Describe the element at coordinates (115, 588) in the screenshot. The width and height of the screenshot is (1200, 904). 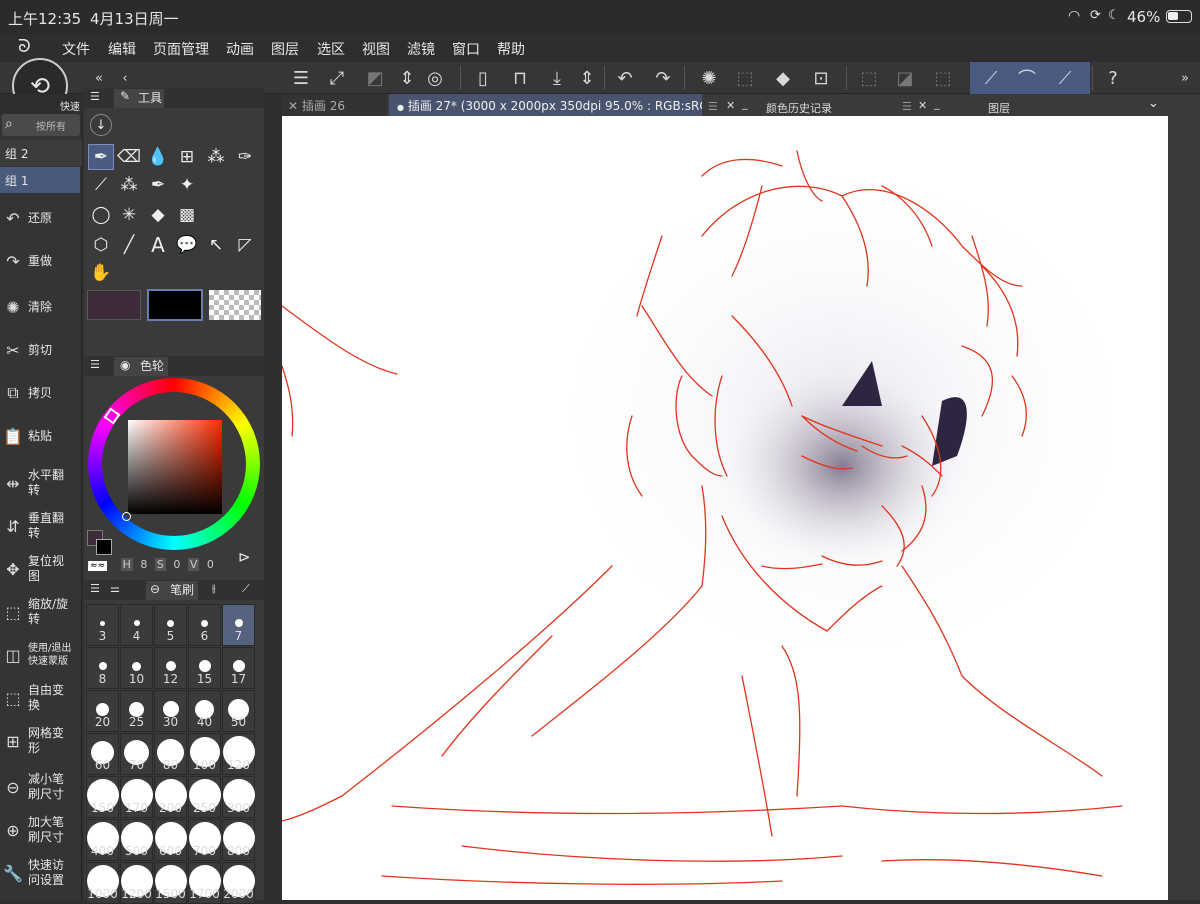
I see `settings-tab-icon: ⚌` at that location.